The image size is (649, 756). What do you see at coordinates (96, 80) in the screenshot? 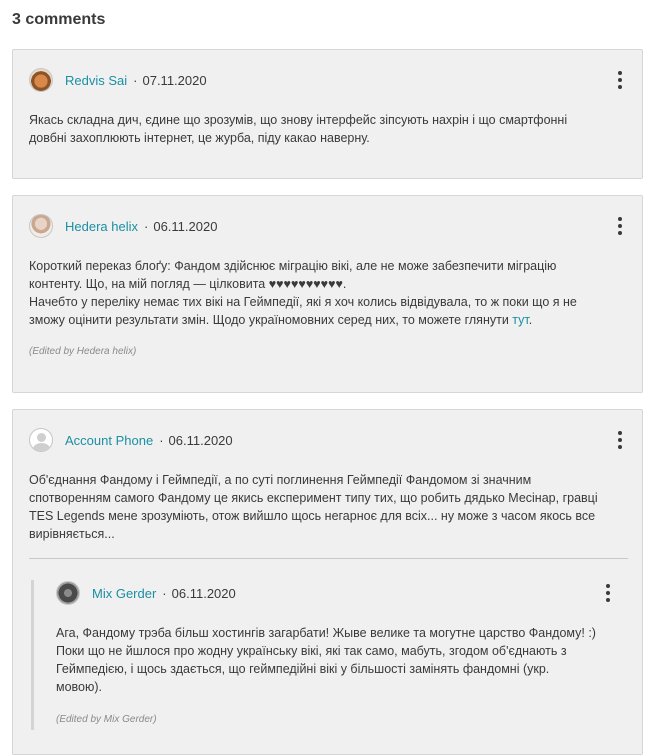
I see `comment-author-link: Redvis Sai` at bounding box center [96, 80].